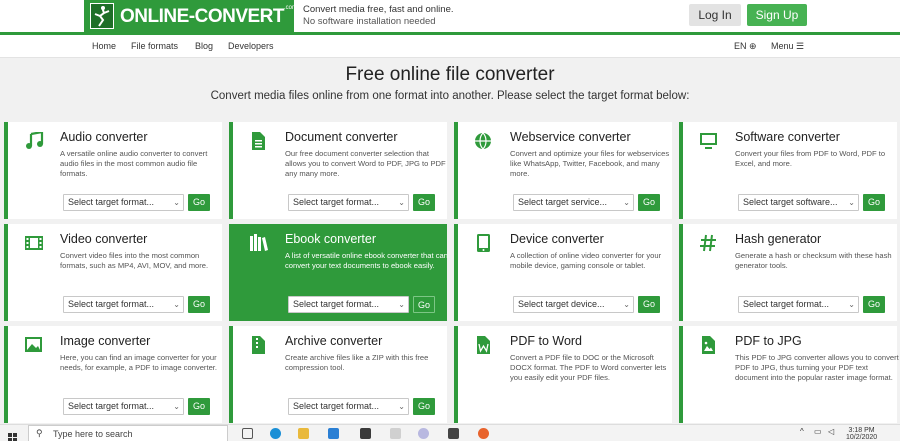 The width and height of the screenshot is (900, 441). What do you see at coordinates (573, 304) in the screenshot?
I see `target-device-select: Select target device... ⌄` at bounding box center [573, 304].